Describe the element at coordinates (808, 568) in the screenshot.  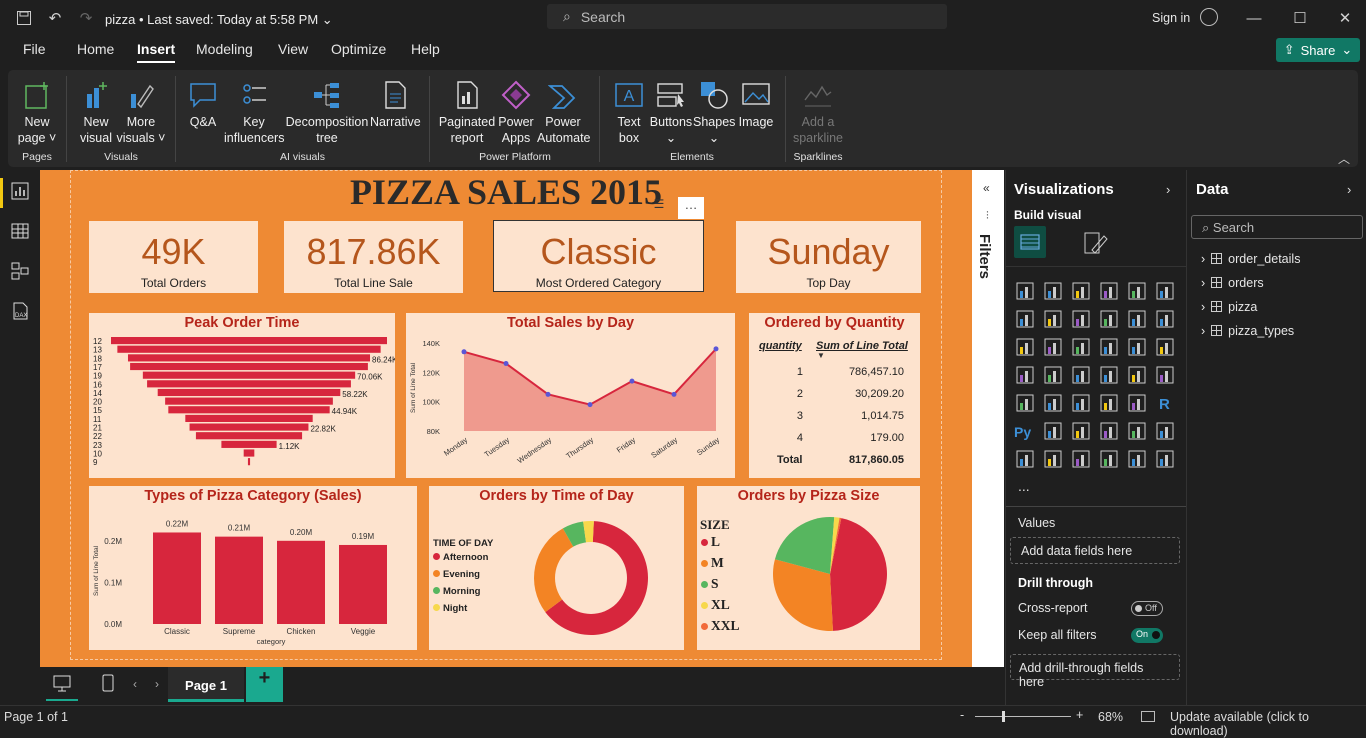
I see `pizza-size-card: Orders by Pizza Size SIZE L M S XL XXL` at that location.